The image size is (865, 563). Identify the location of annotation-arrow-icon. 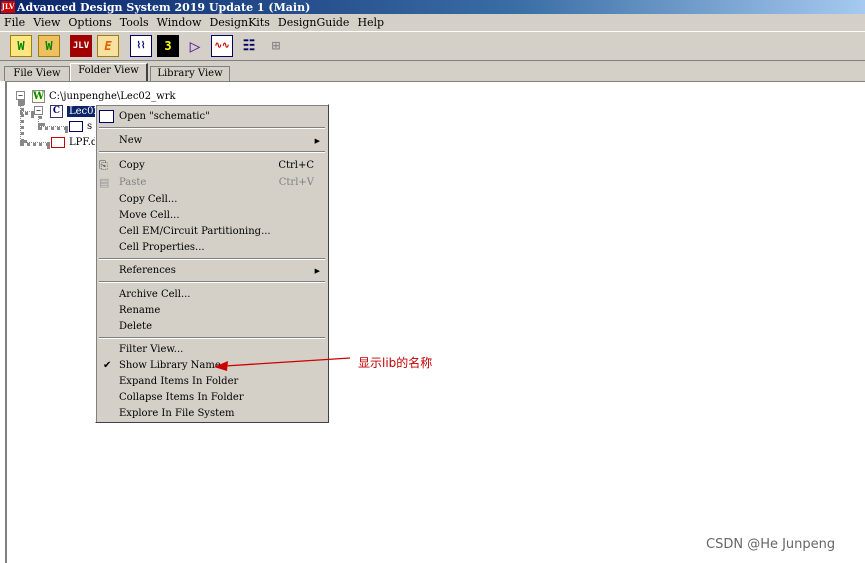
(282, 364).